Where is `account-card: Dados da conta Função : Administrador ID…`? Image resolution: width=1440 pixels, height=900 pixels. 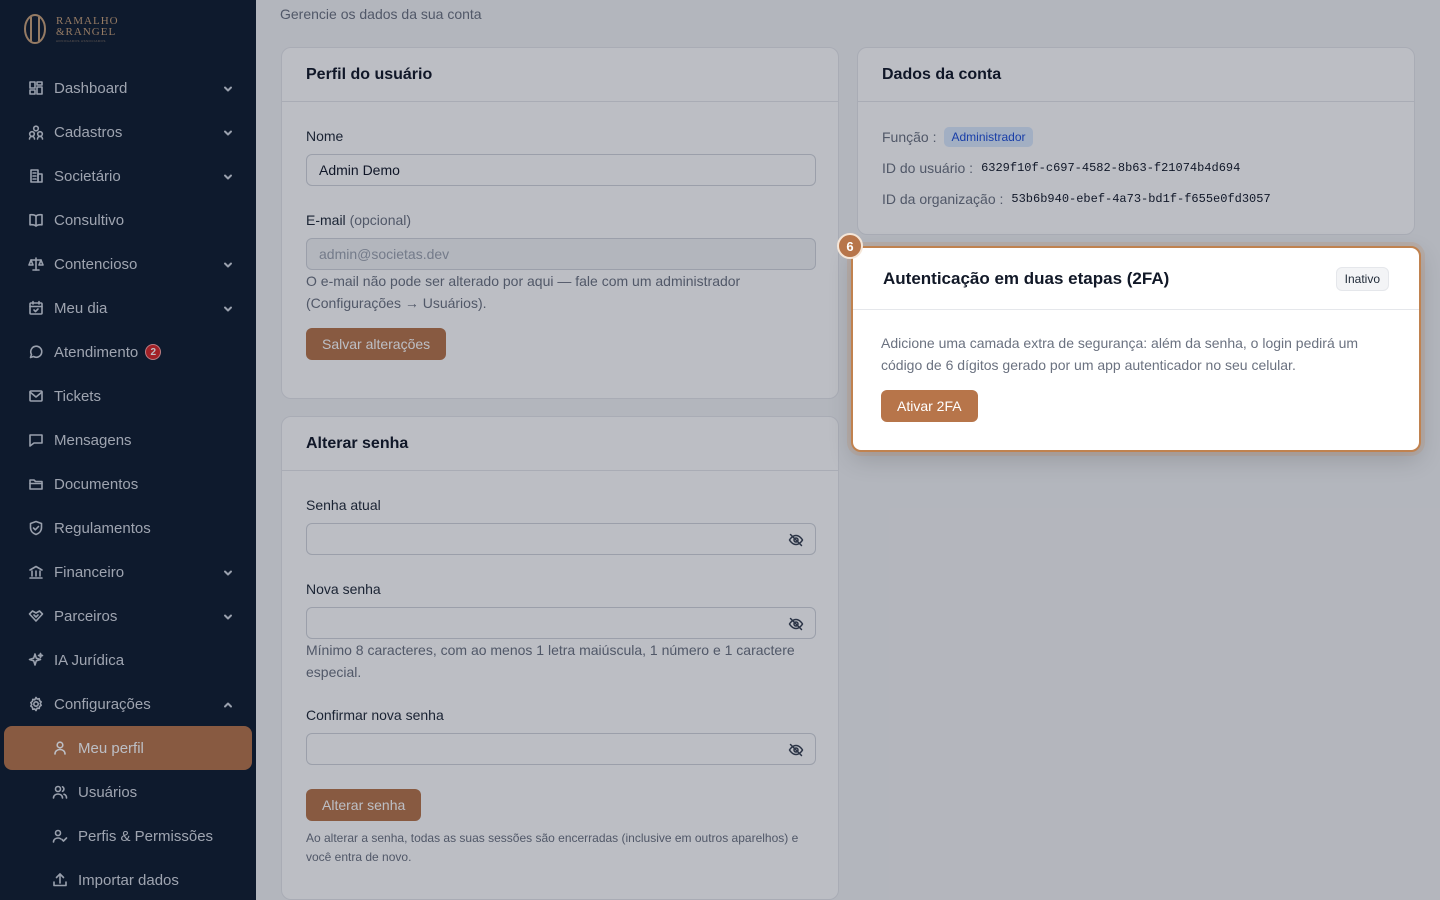
account-card: Dados da conta Função : Administrador ID… is located at coordinates (1136, 141).